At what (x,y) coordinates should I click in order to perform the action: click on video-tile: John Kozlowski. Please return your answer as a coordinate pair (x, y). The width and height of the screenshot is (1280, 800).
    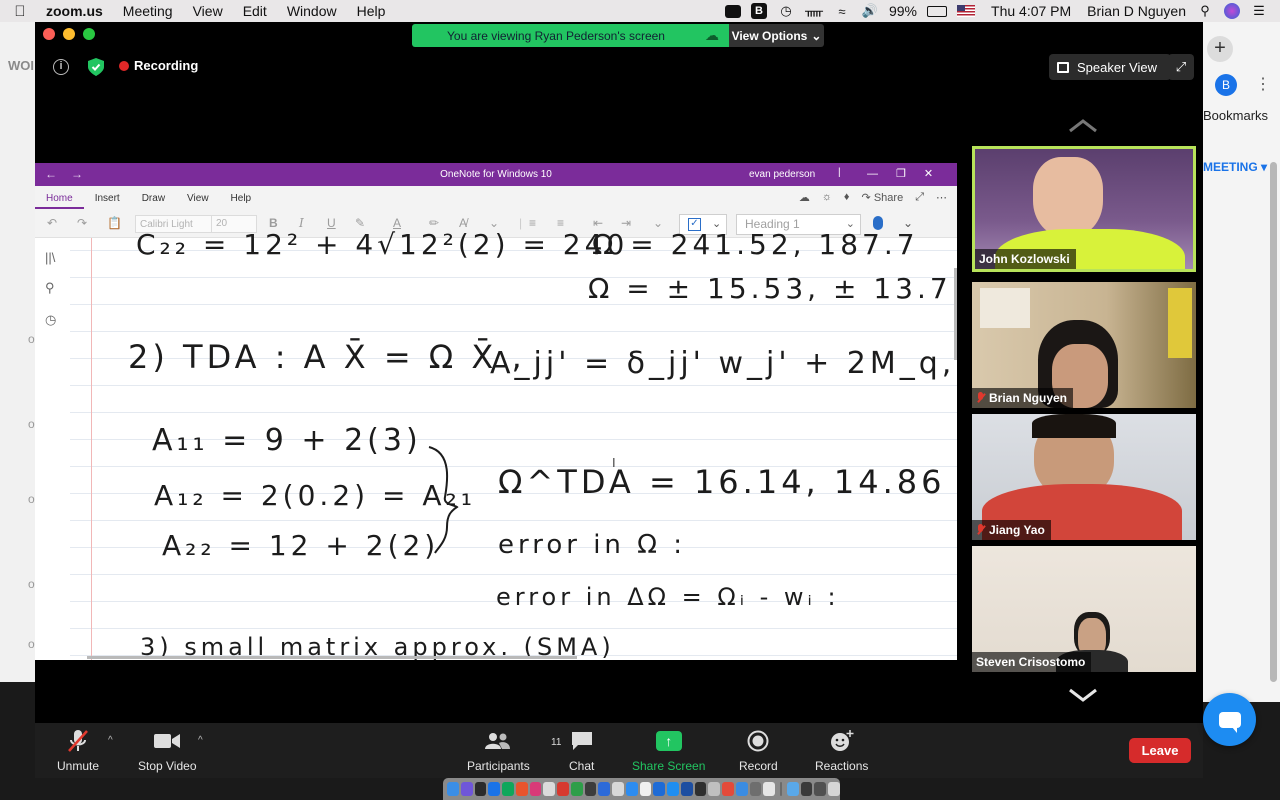
    Looking at the image, I should click on (1084, 209).